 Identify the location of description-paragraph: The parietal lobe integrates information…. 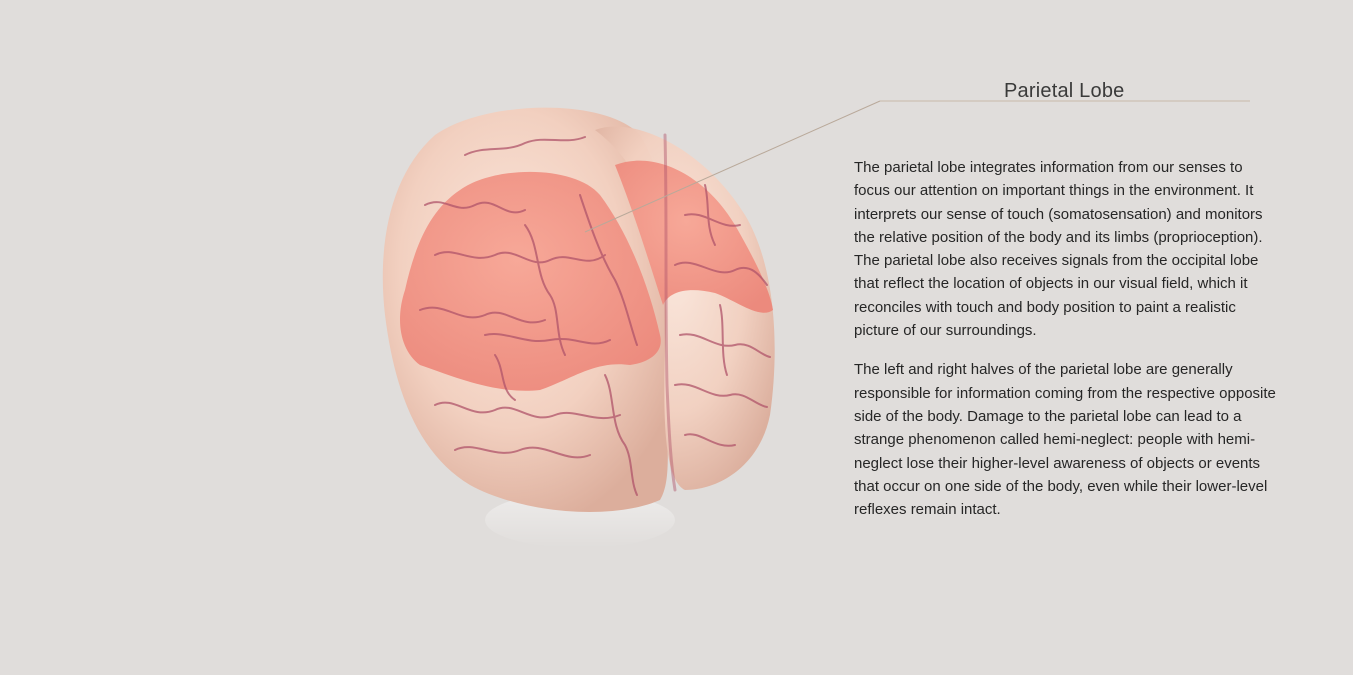
(1058, 249).